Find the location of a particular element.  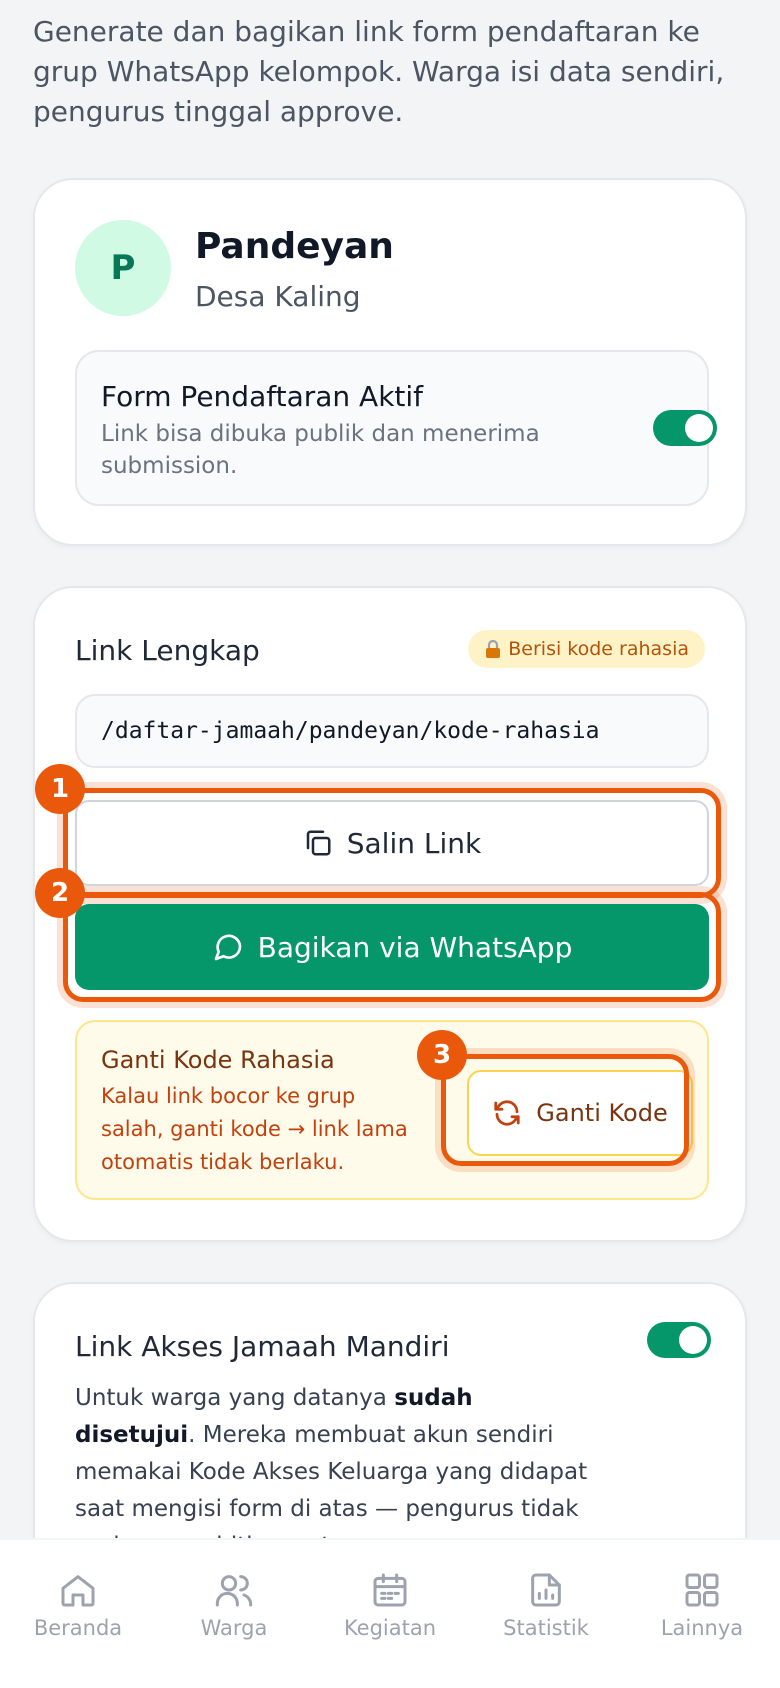

nav-label: Warga is located at coordinates (234, 1628).